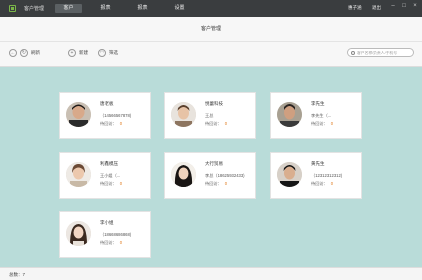  I want to click on customer-card: 唐老板 （14566567878) 待回访： 0, so click(105, 115).